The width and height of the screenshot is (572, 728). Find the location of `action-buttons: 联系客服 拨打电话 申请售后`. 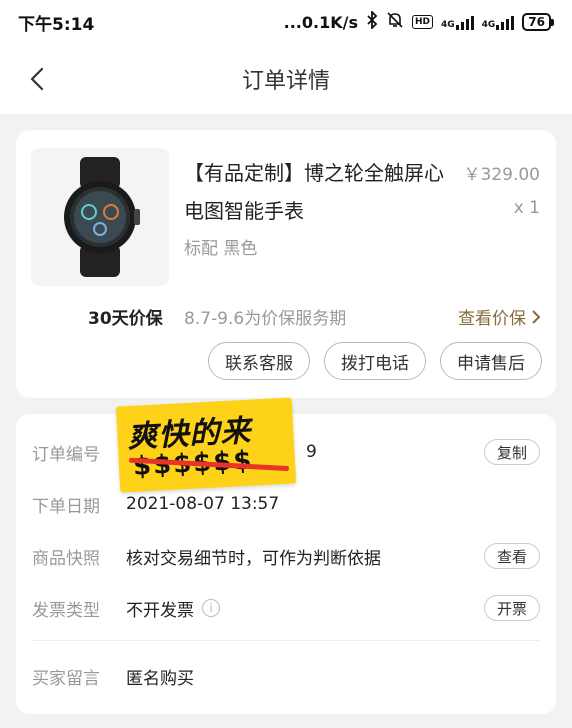

action-buttons: 联系客服 拨打电话 申请售后 is located at coordinates (375, 361).